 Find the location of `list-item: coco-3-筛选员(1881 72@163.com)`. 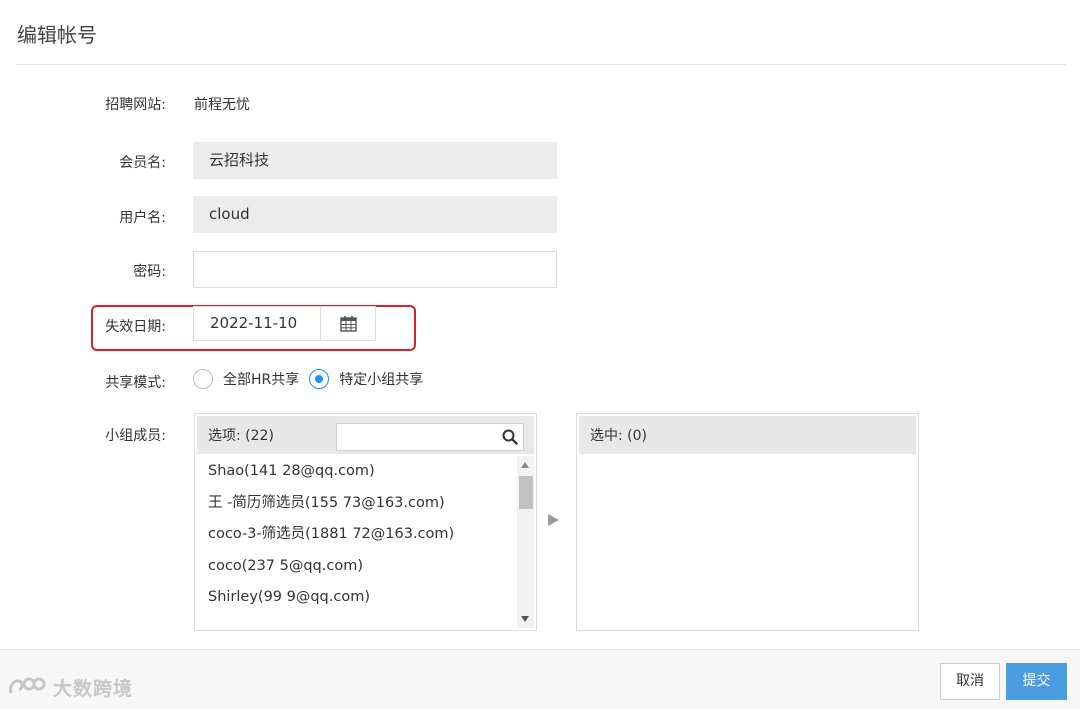

list-item: coco-3-筛选员(1881 72@163.com) is located at coordinates (357, 535).